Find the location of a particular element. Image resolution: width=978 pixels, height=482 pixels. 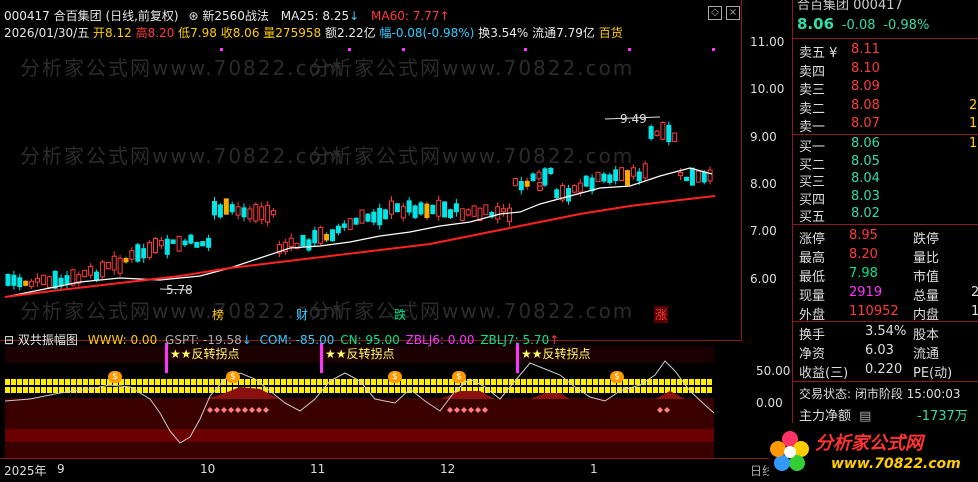

time-axis: 2025年 9 10 11 12 1 日线 is located at coordinates (396, 470).